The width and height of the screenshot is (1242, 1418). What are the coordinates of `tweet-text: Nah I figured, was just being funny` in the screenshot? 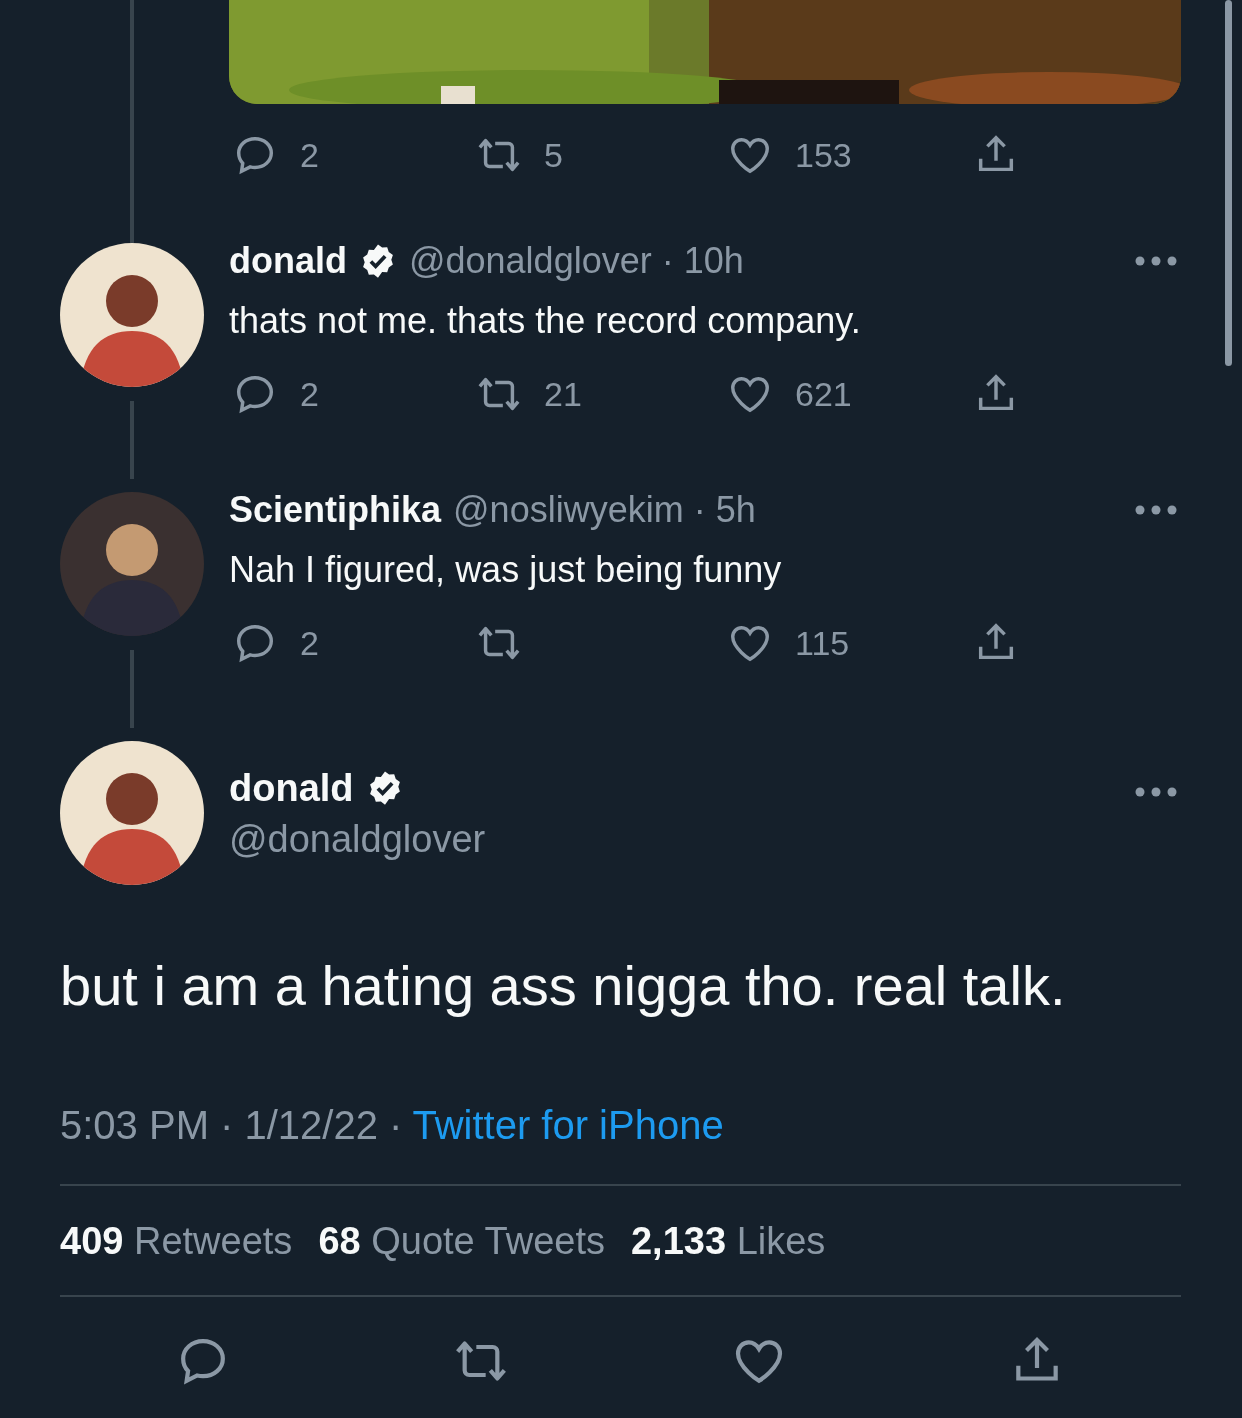 It's located at (506, 570).